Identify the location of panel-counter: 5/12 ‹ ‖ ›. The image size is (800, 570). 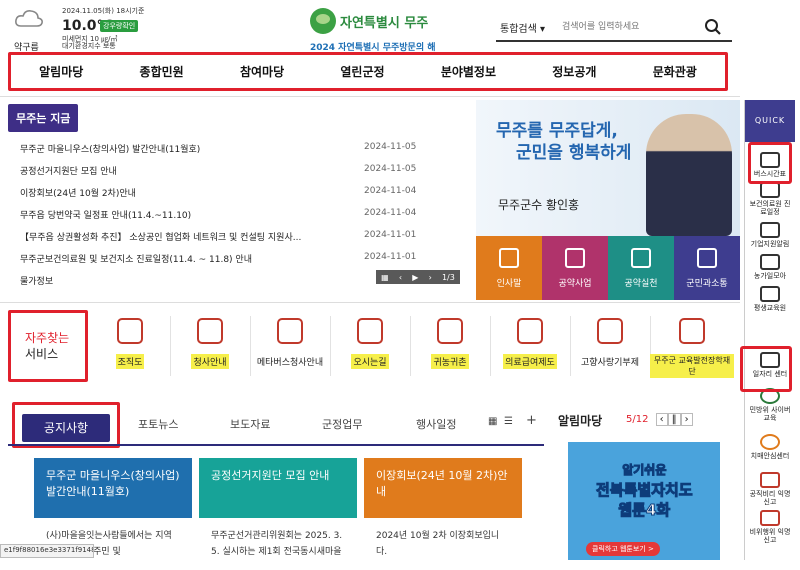
(659, 419).